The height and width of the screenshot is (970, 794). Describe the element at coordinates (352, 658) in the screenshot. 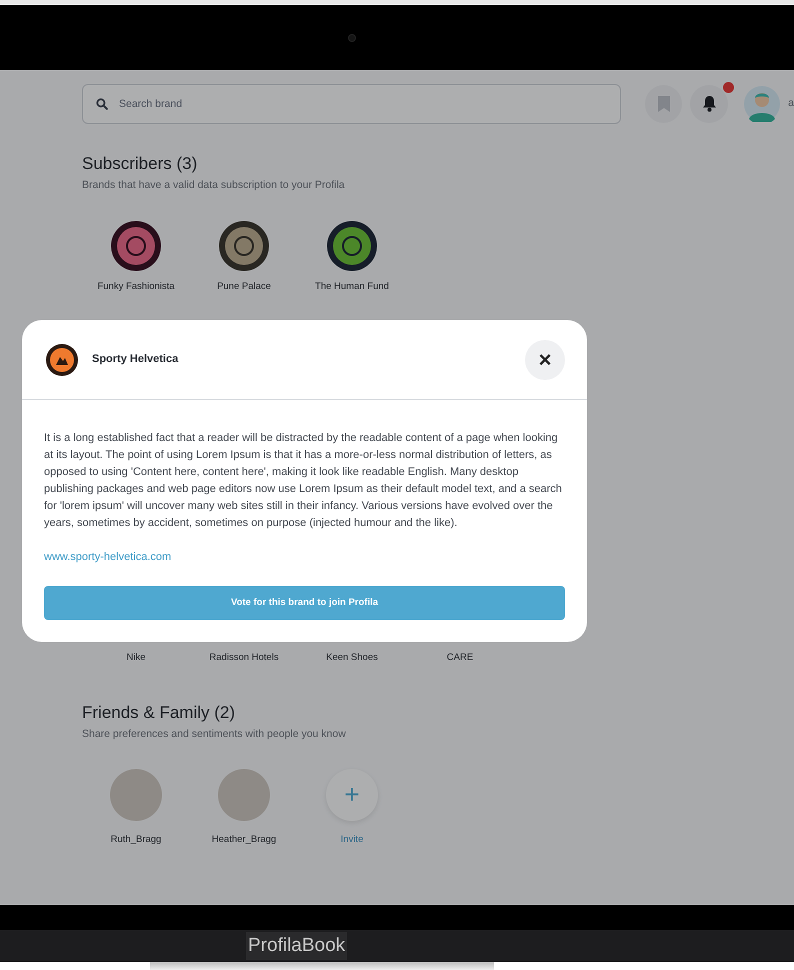

I see `brand-name: Keen Shoes` at that location.